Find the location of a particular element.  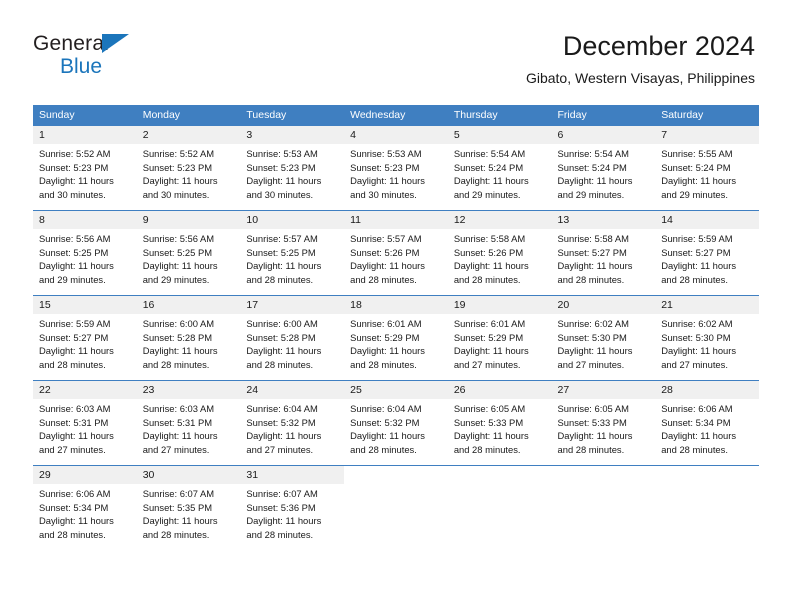

sunset-text: Sunset: 5:32 PM is located at coordinates (281, 422).